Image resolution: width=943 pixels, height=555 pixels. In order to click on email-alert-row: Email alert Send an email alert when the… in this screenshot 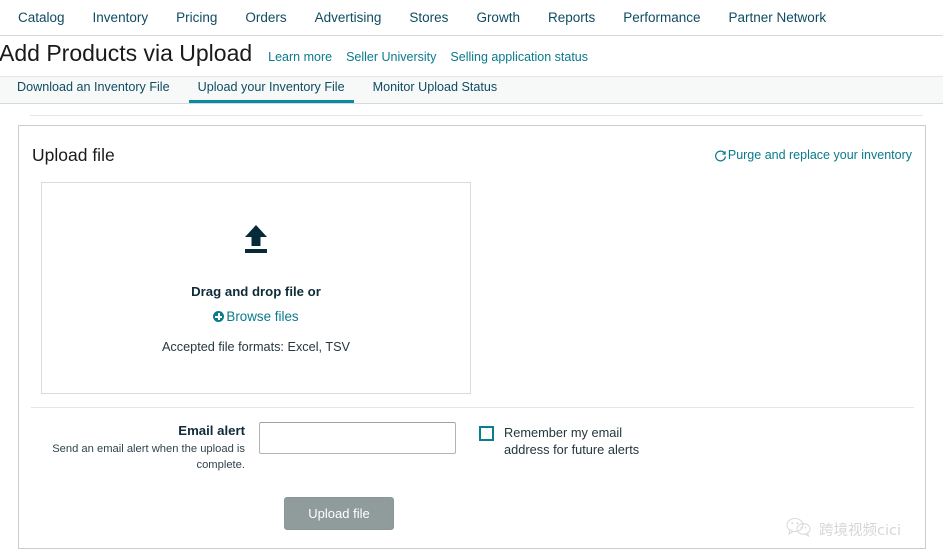, I will do `click(472, 440)`.